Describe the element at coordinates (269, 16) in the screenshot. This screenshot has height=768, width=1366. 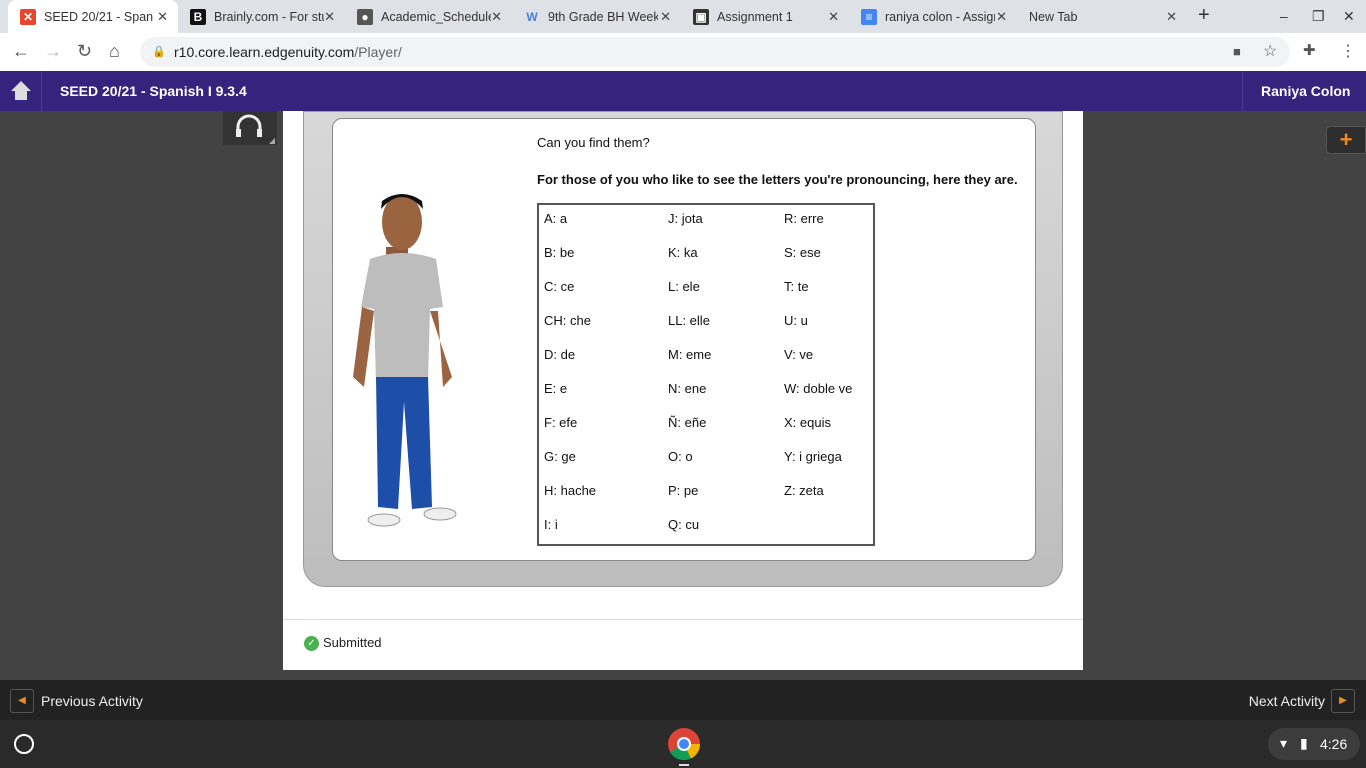
I see `tab-title: Brainly.com - For students` at that location.